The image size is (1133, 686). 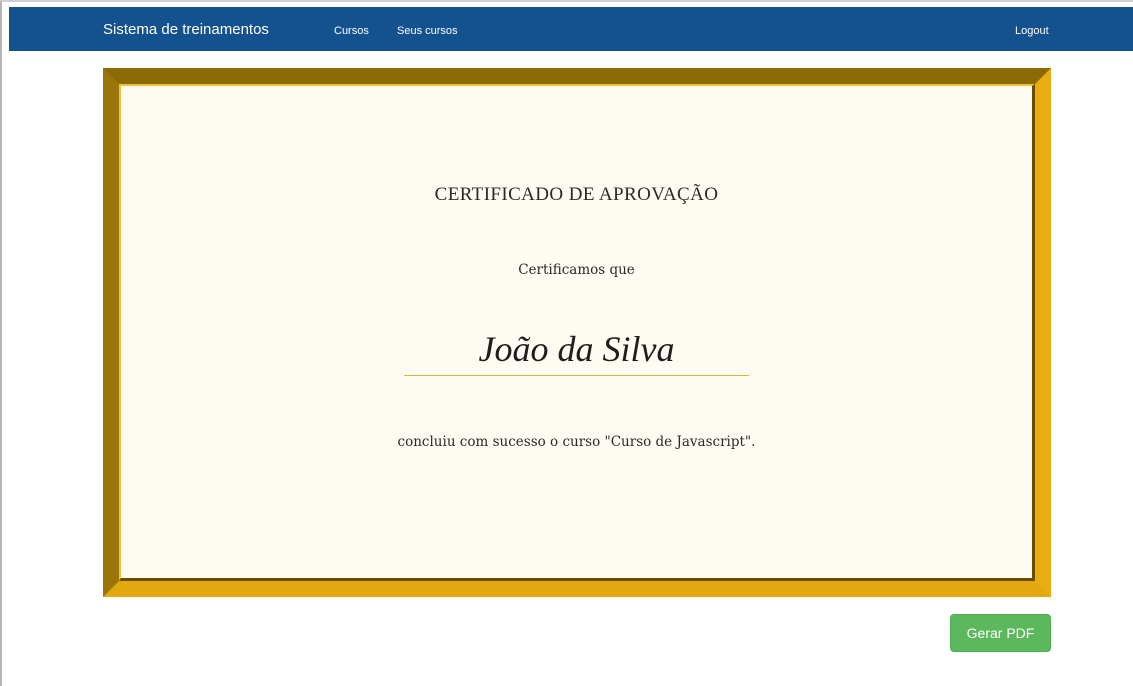 What do you see at coordinates (1032, 31) in the screenshot?
I see `logout-link: Logout` at bounding box center [1032, 31].